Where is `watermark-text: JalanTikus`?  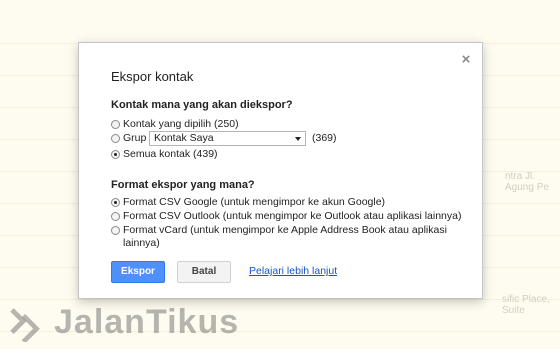
watermark-text: JalanTikus is located at coordinates (147, 322).